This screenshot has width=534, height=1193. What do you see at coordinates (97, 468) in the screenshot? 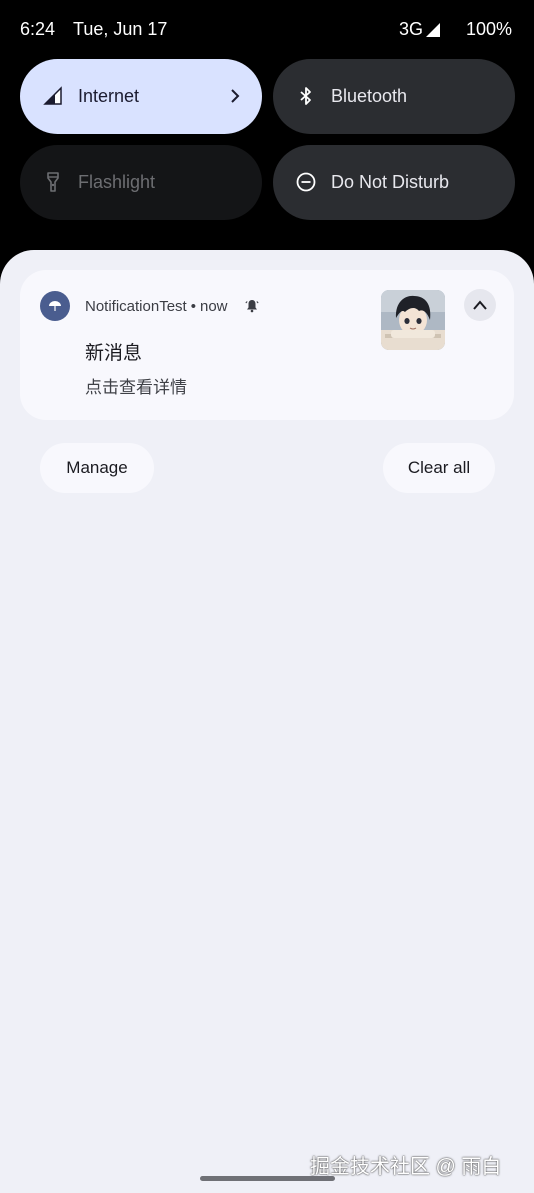
I see `manage-button: Manage` at bounding box center [97, 468].